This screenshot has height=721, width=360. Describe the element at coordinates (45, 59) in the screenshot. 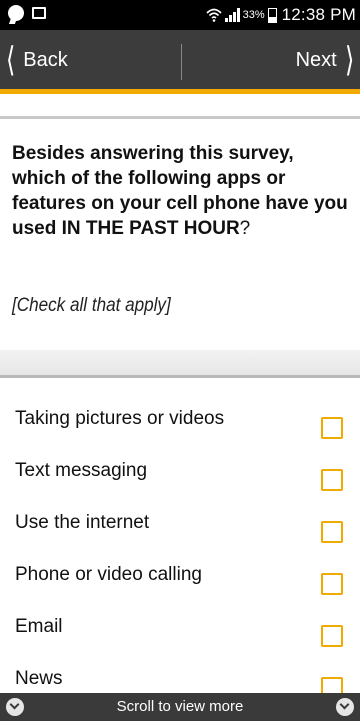

I see `back-label: Back` at that location.